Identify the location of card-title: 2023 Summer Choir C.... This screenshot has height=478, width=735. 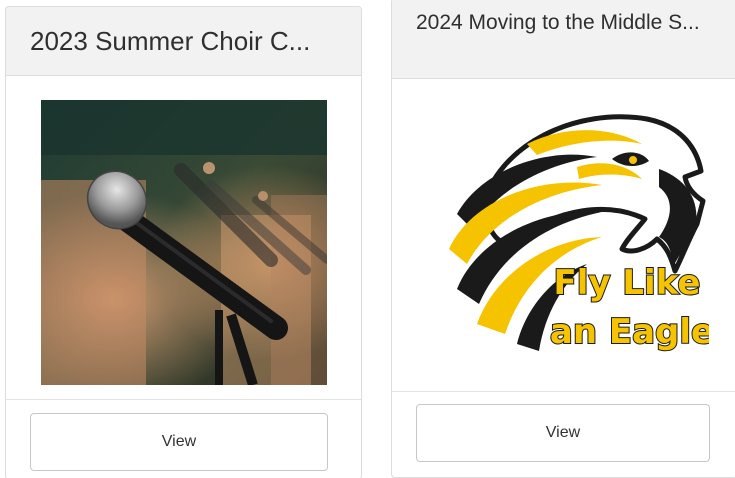
(183, 41).